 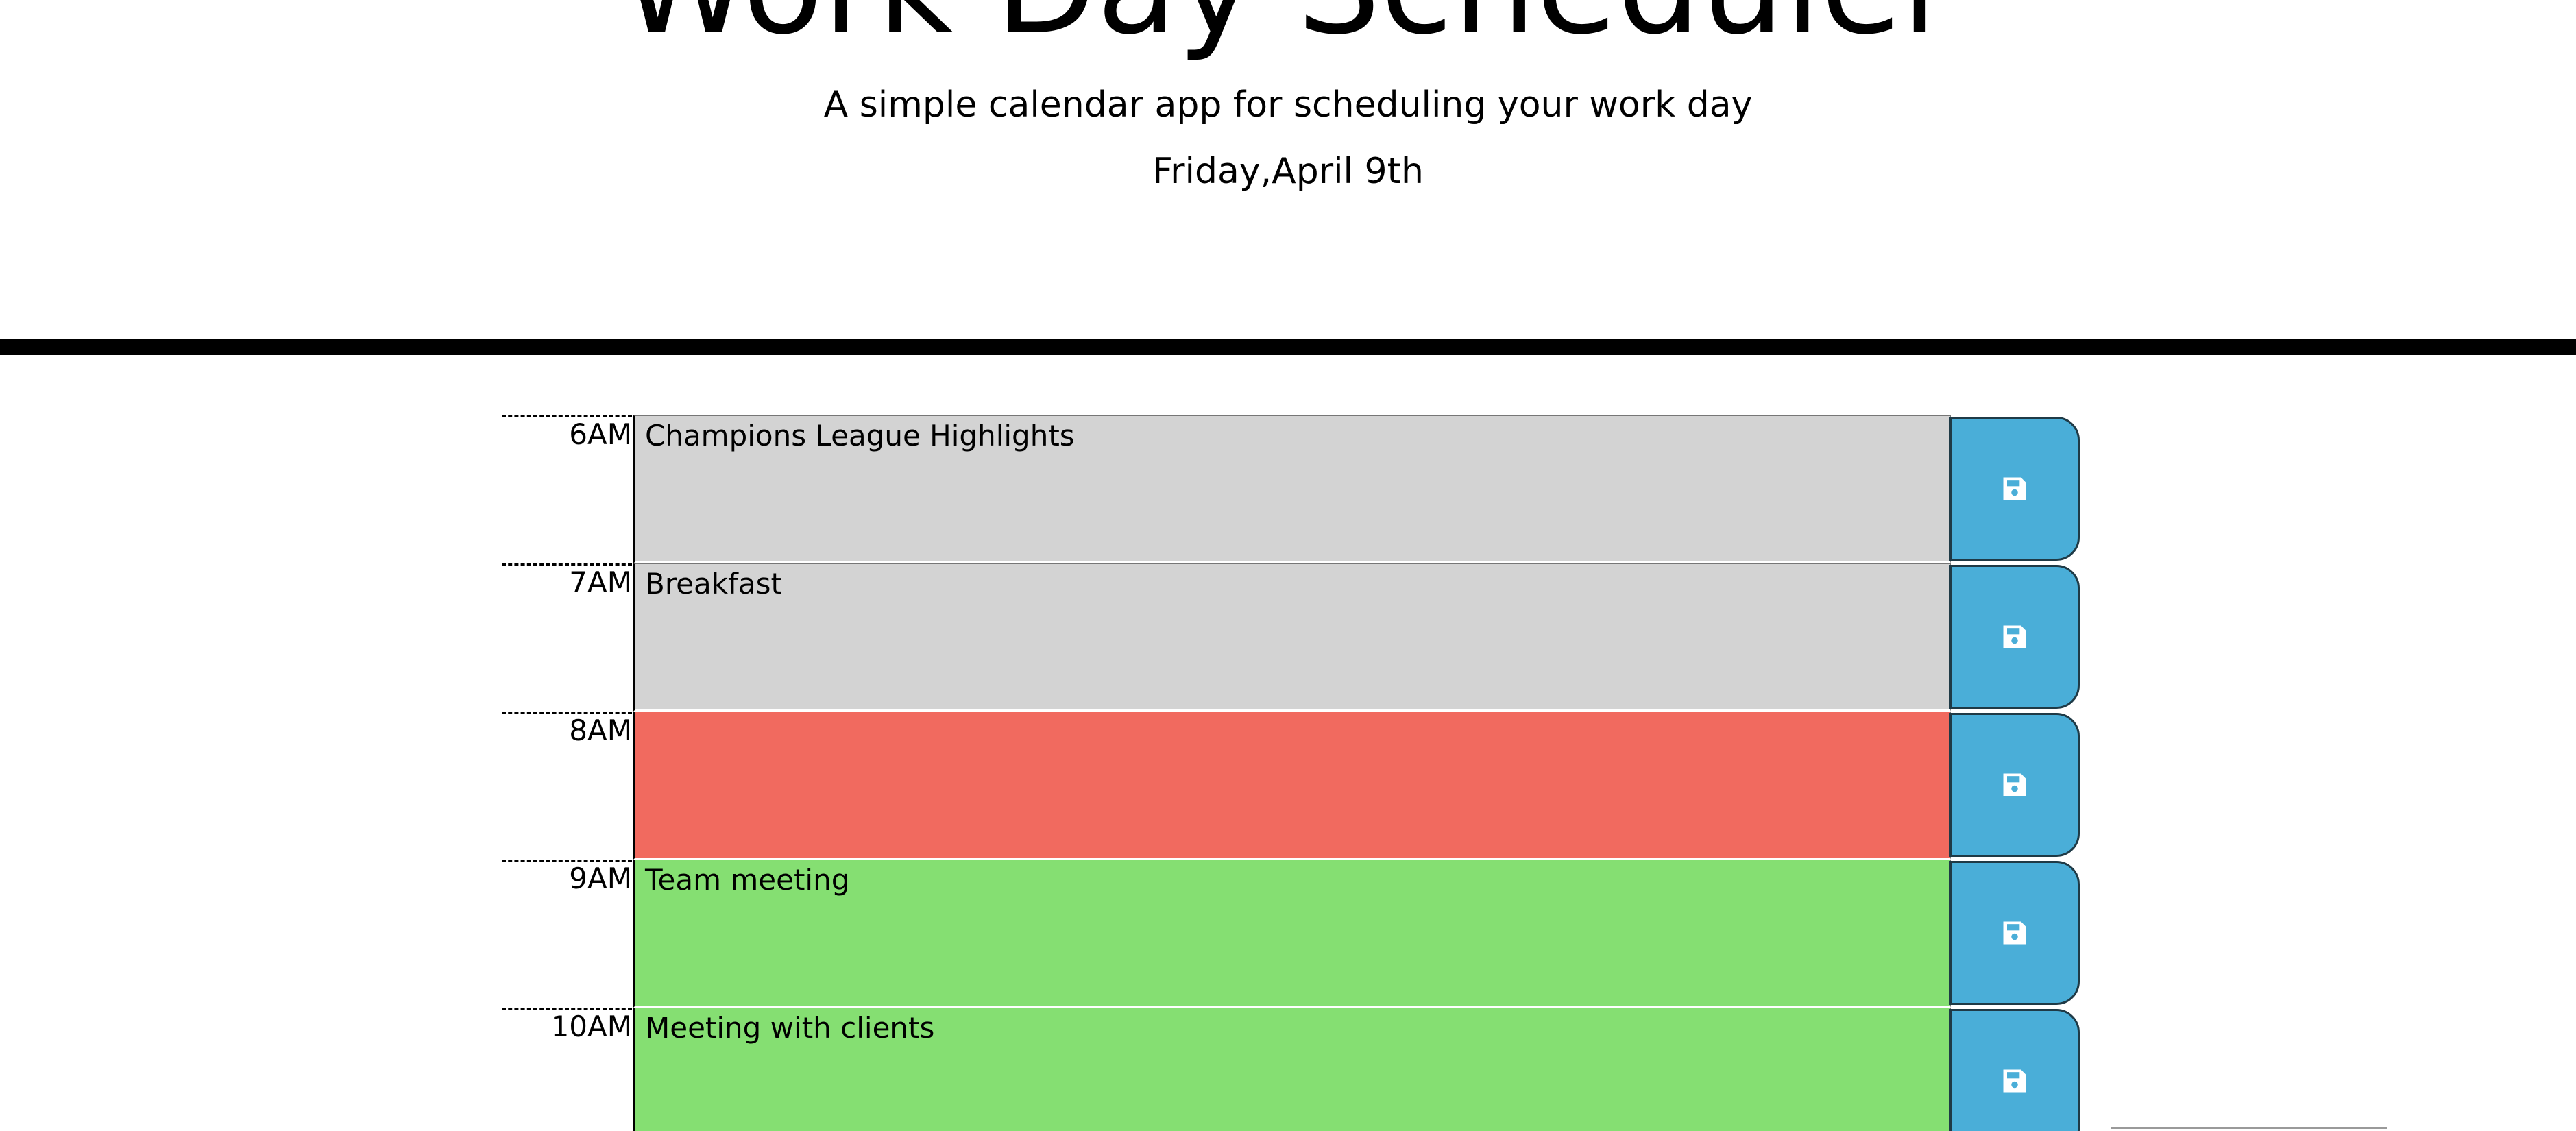 I want to click on scroll-edge, so click(x=2249, y=1128).